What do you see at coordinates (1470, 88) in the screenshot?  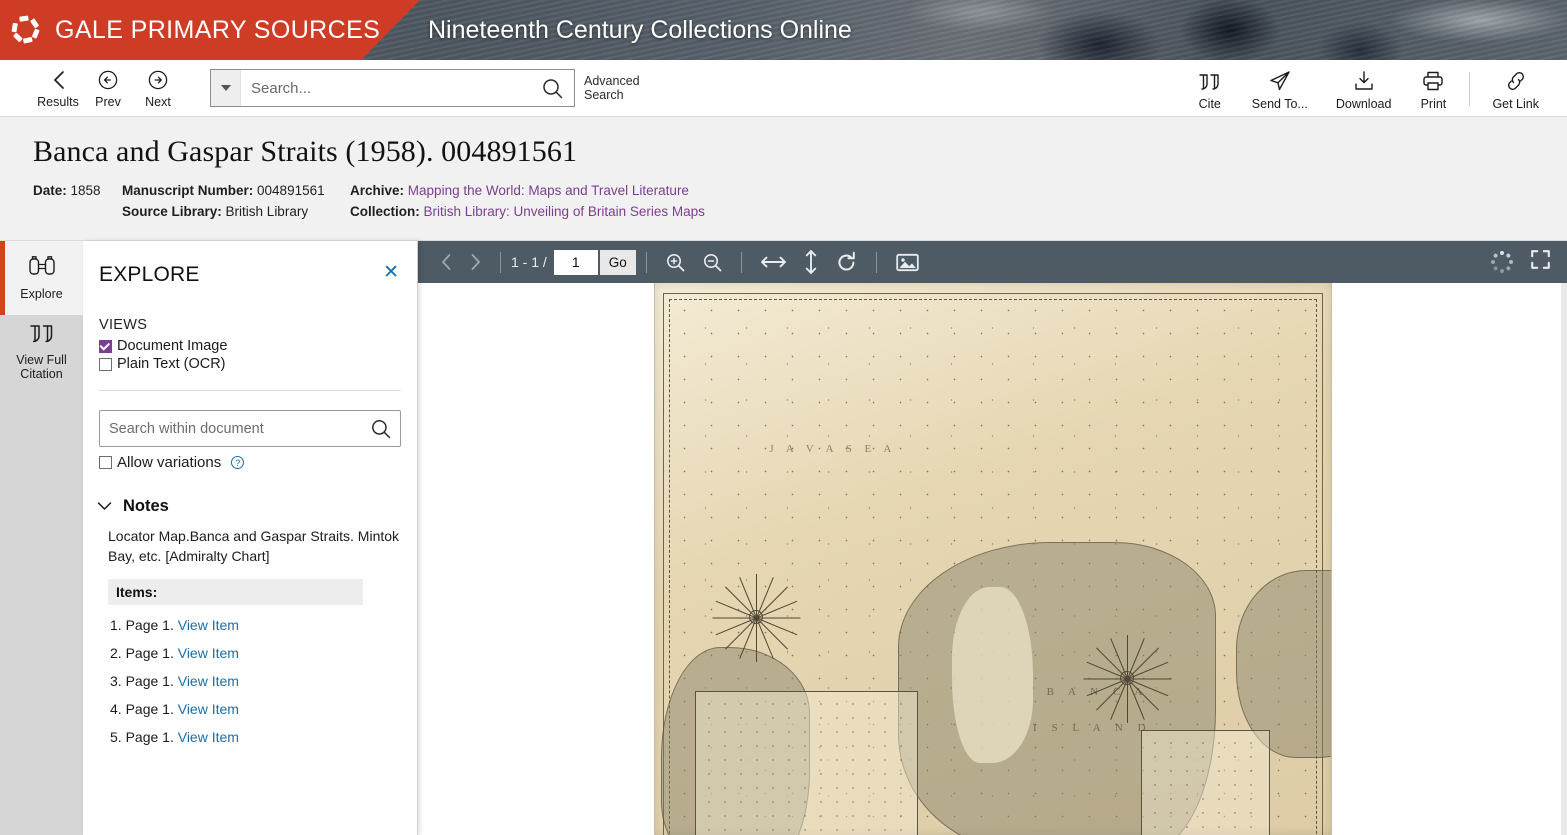 I see `toolbar-divider` at bounding box center [1470, 88].